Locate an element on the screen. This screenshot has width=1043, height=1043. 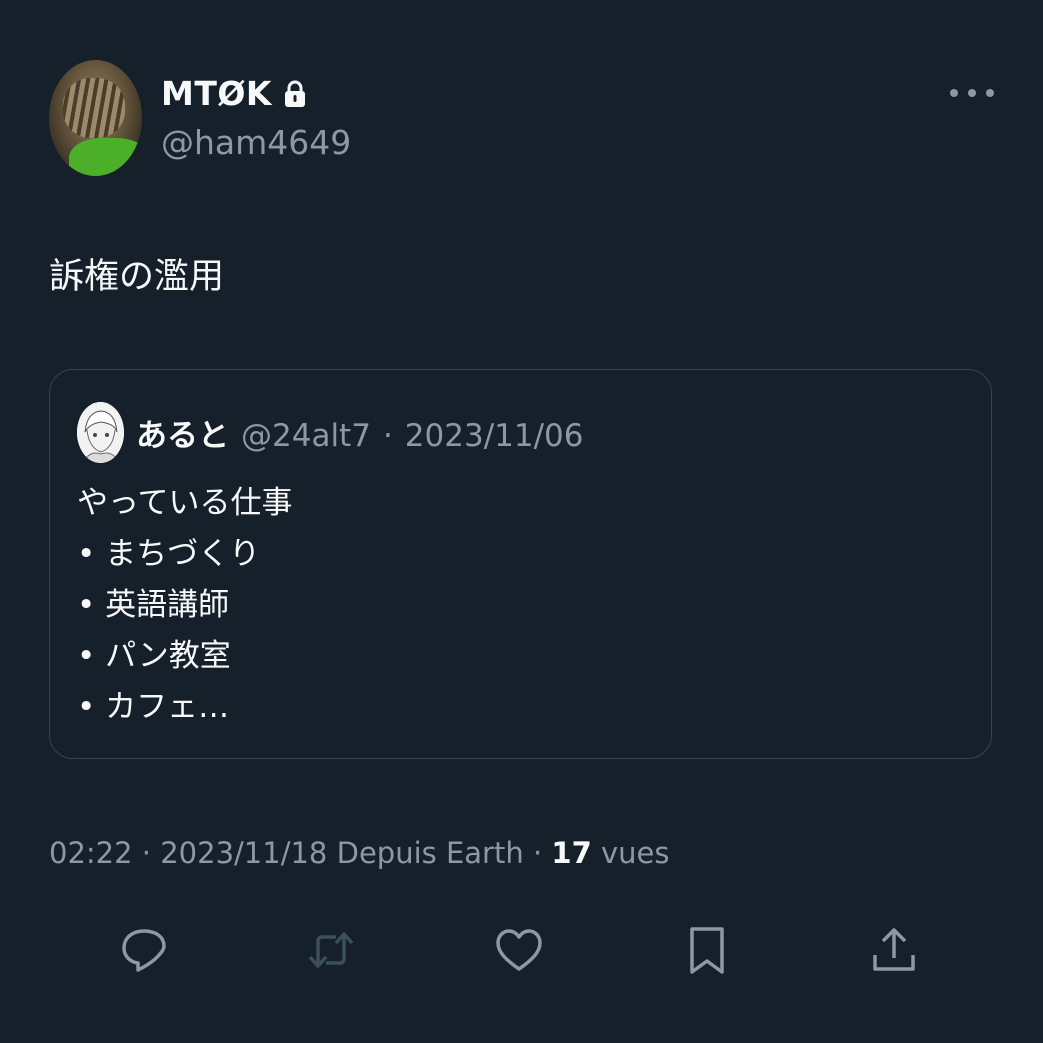
share-button is located at coordinates (894, 950).